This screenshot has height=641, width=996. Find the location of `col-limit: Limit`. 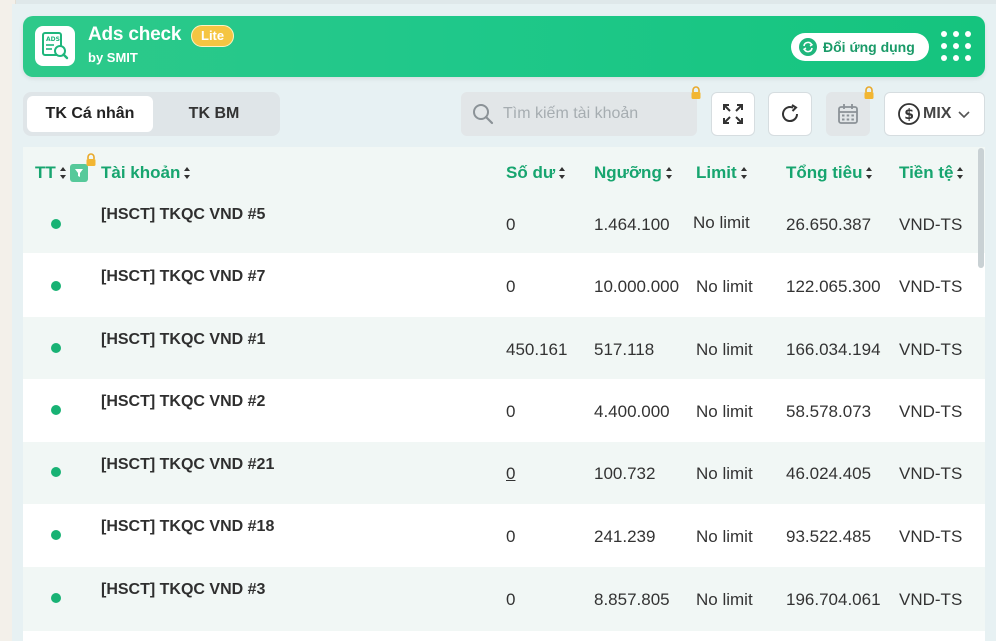

col-limit: Limit is located at coordinates (722, 173).